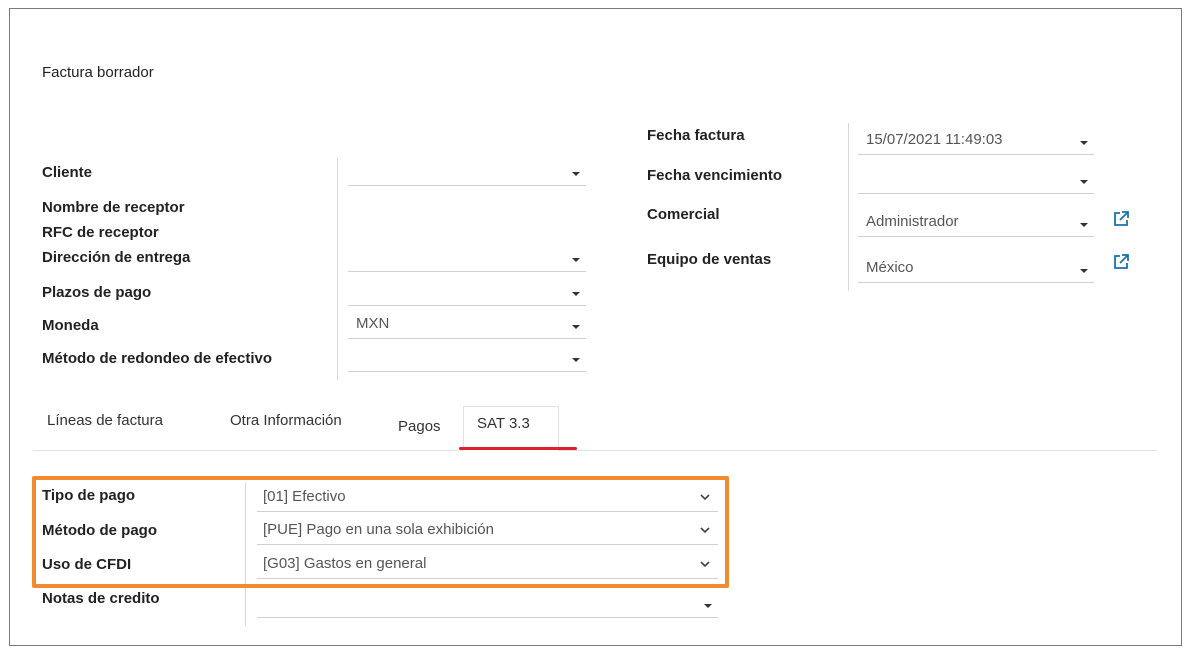 Image resolution: width=1191 pixels, height=654 pixels. Describe the element at coordinates (467, 359) in the screenshot. I see `metodo-redondeo-select` at that location.